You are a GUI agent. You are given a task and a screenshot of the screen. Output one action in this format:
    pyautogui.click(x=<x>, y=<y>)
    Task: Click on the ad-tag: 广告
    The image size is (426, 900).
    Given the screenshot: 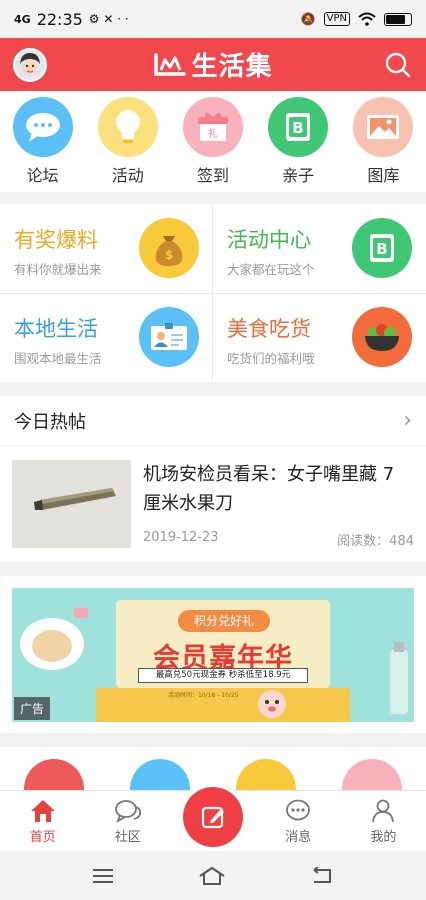 What is the action you would take?
    pyautogui.click(x=32, y=708)
    